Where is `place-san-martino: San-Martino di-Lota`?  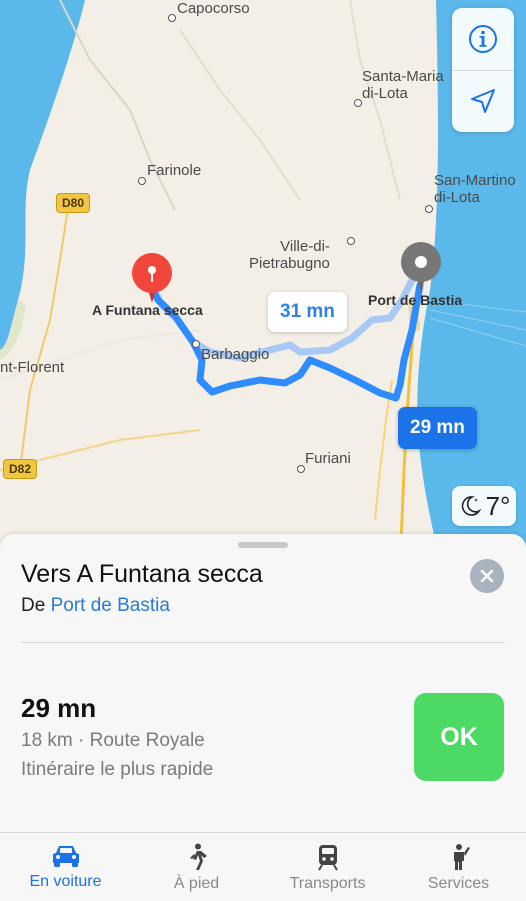
place-san-martino: San-Martino di-Lota is located at coordinates (475, 189).